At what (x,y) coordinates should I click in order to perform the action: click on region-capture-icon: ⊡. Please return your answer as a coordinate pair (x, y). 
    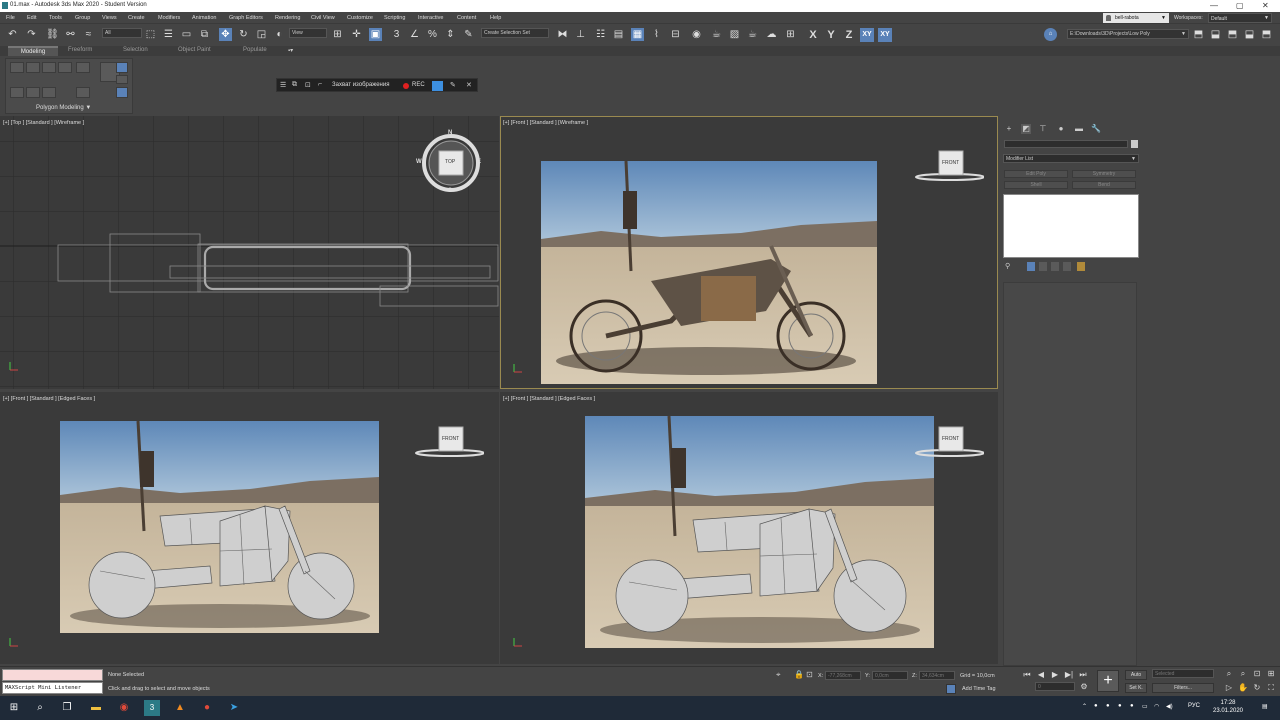
    Looking at the image, I should click on (308, 85).